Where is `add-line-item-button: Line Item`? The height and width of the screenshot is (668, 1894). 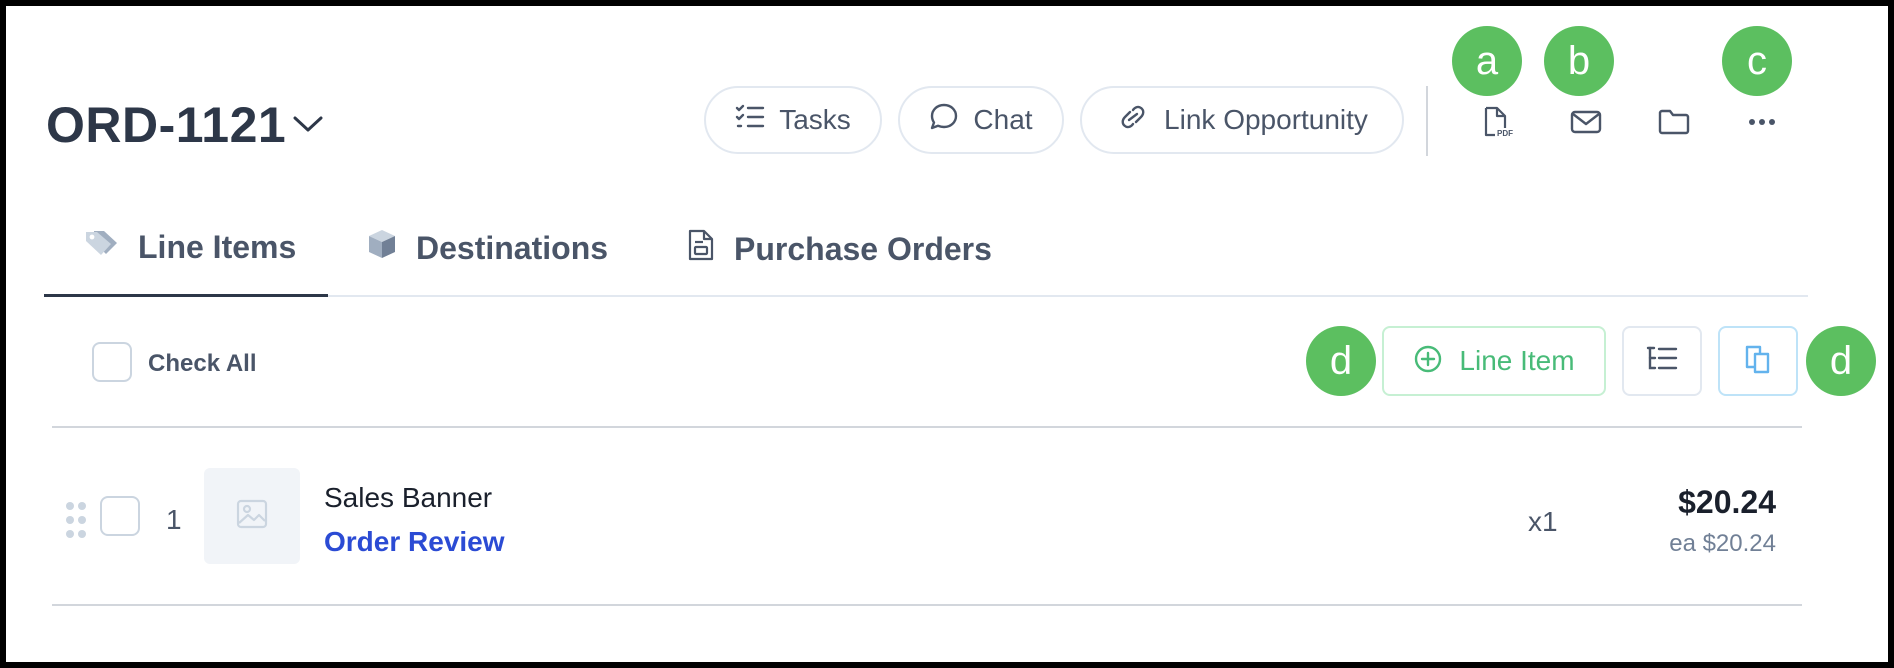
add-line-item-button: Line Item is located at coordinates (1494, 361).